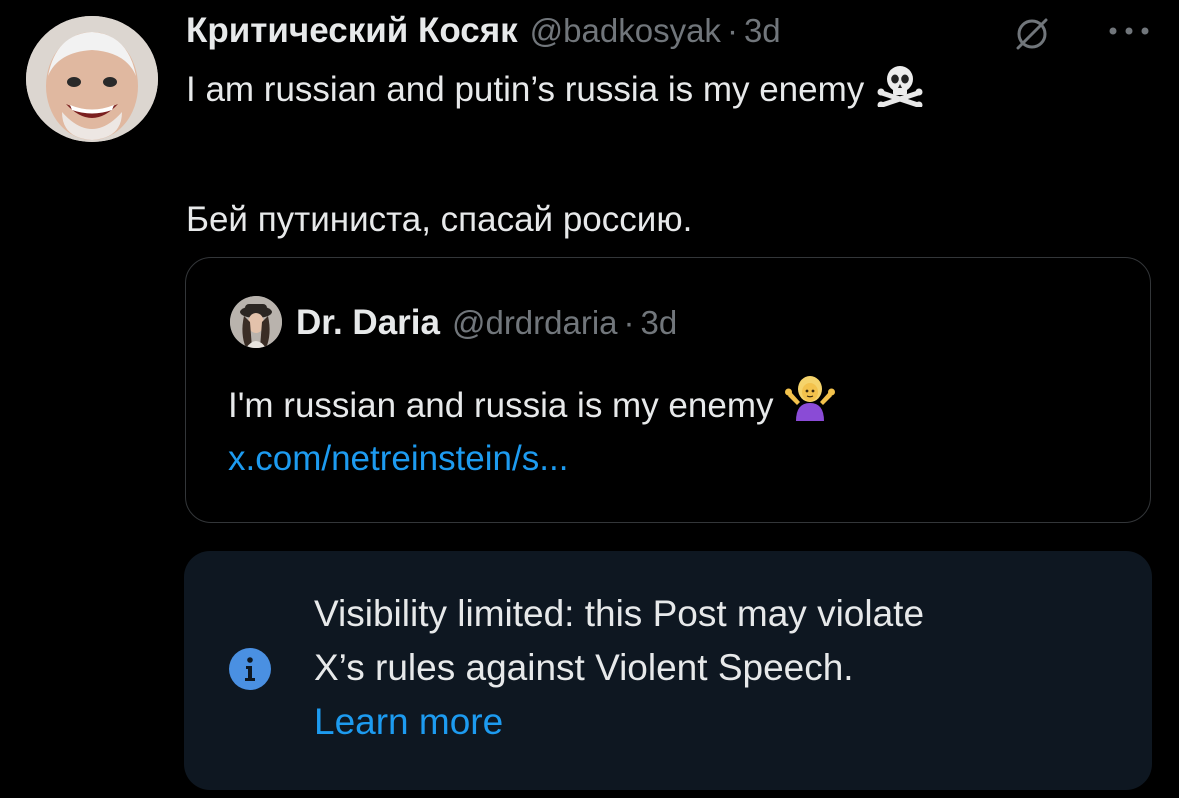 This screenshot has width=1179, height=798. Describe the element at coordinates (762, 31) in the screenshot. I see `tweet-timestamp: 3d` at that location.